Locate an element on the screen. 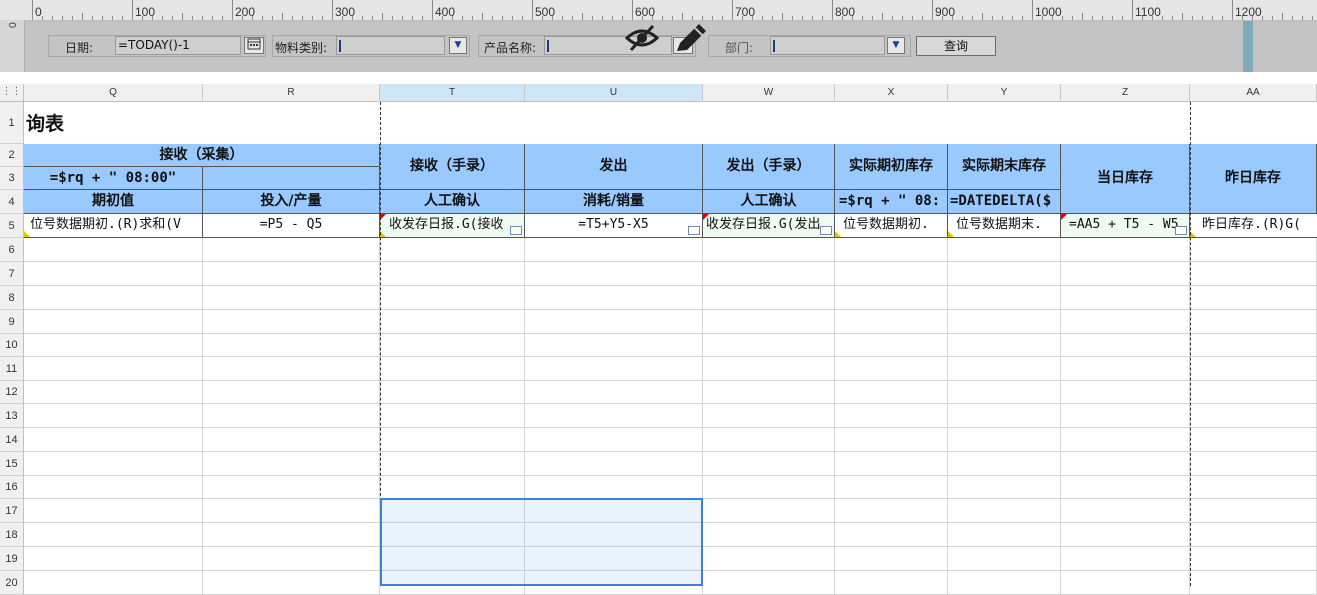  header-yesterday-stock: 昨日库存 is located at coordinates (1253, 179).